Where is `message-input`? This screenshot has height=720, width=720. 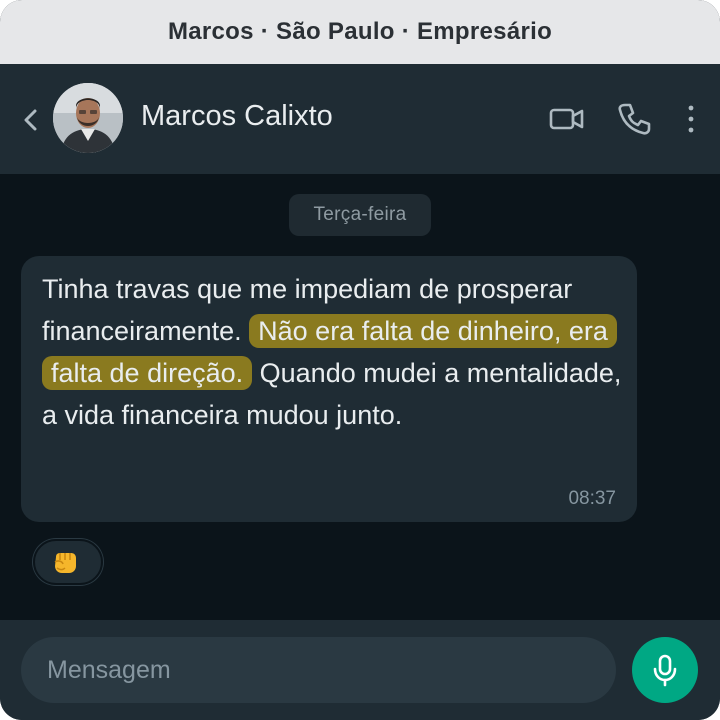
message-input is located at coordinates (318, 670).